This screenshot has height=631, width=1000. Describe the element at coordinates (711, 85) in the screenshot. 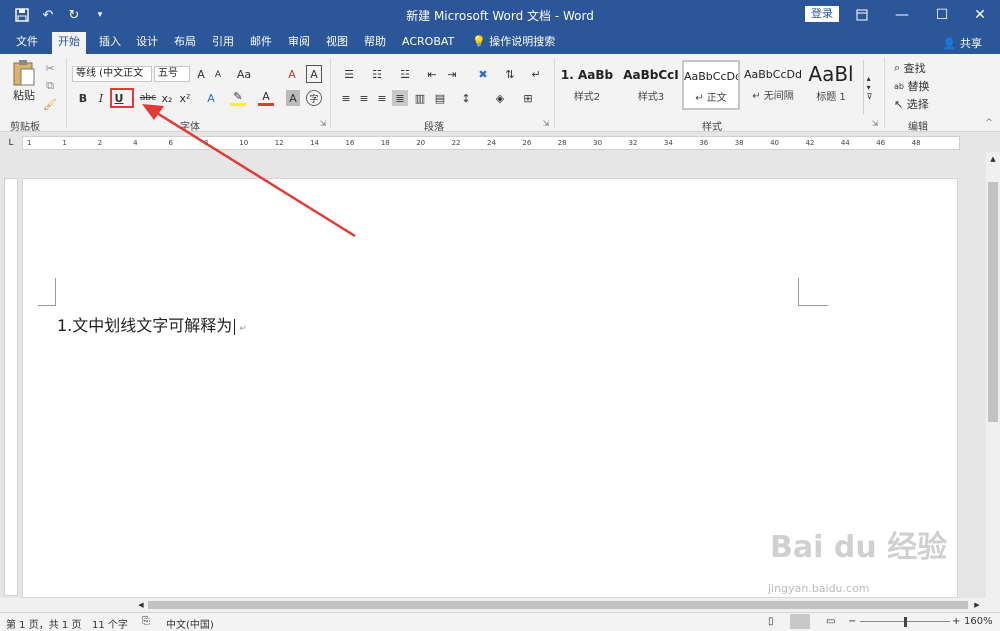

I see `style-item-selected: AaBbCcDd ↵ 正文` at that location.